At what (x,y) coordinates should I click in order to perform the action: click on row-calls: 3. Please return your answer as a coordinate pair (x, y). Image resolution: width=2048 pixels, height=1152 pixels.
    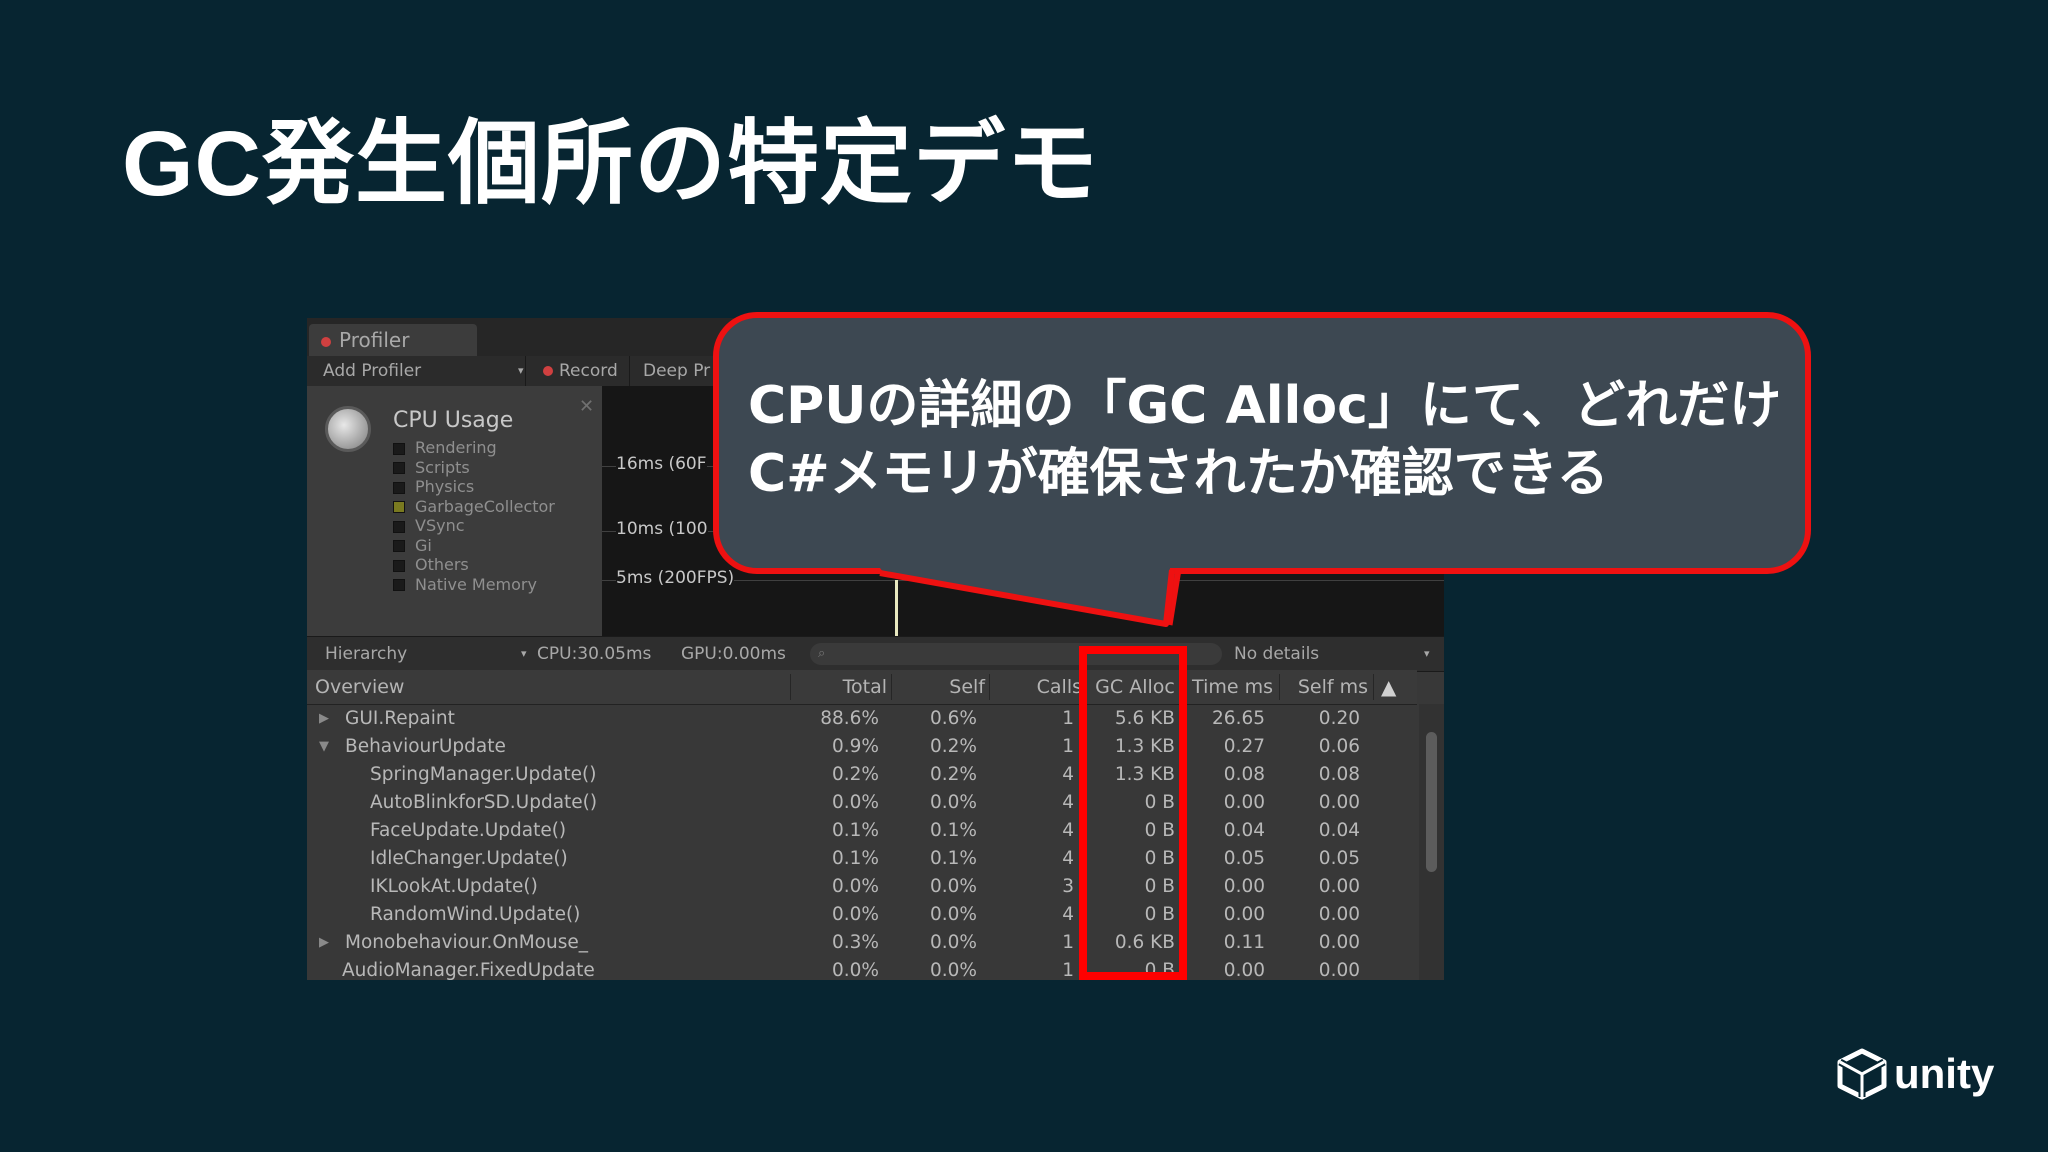
    Looking at the image, I should click on (1068, 886).